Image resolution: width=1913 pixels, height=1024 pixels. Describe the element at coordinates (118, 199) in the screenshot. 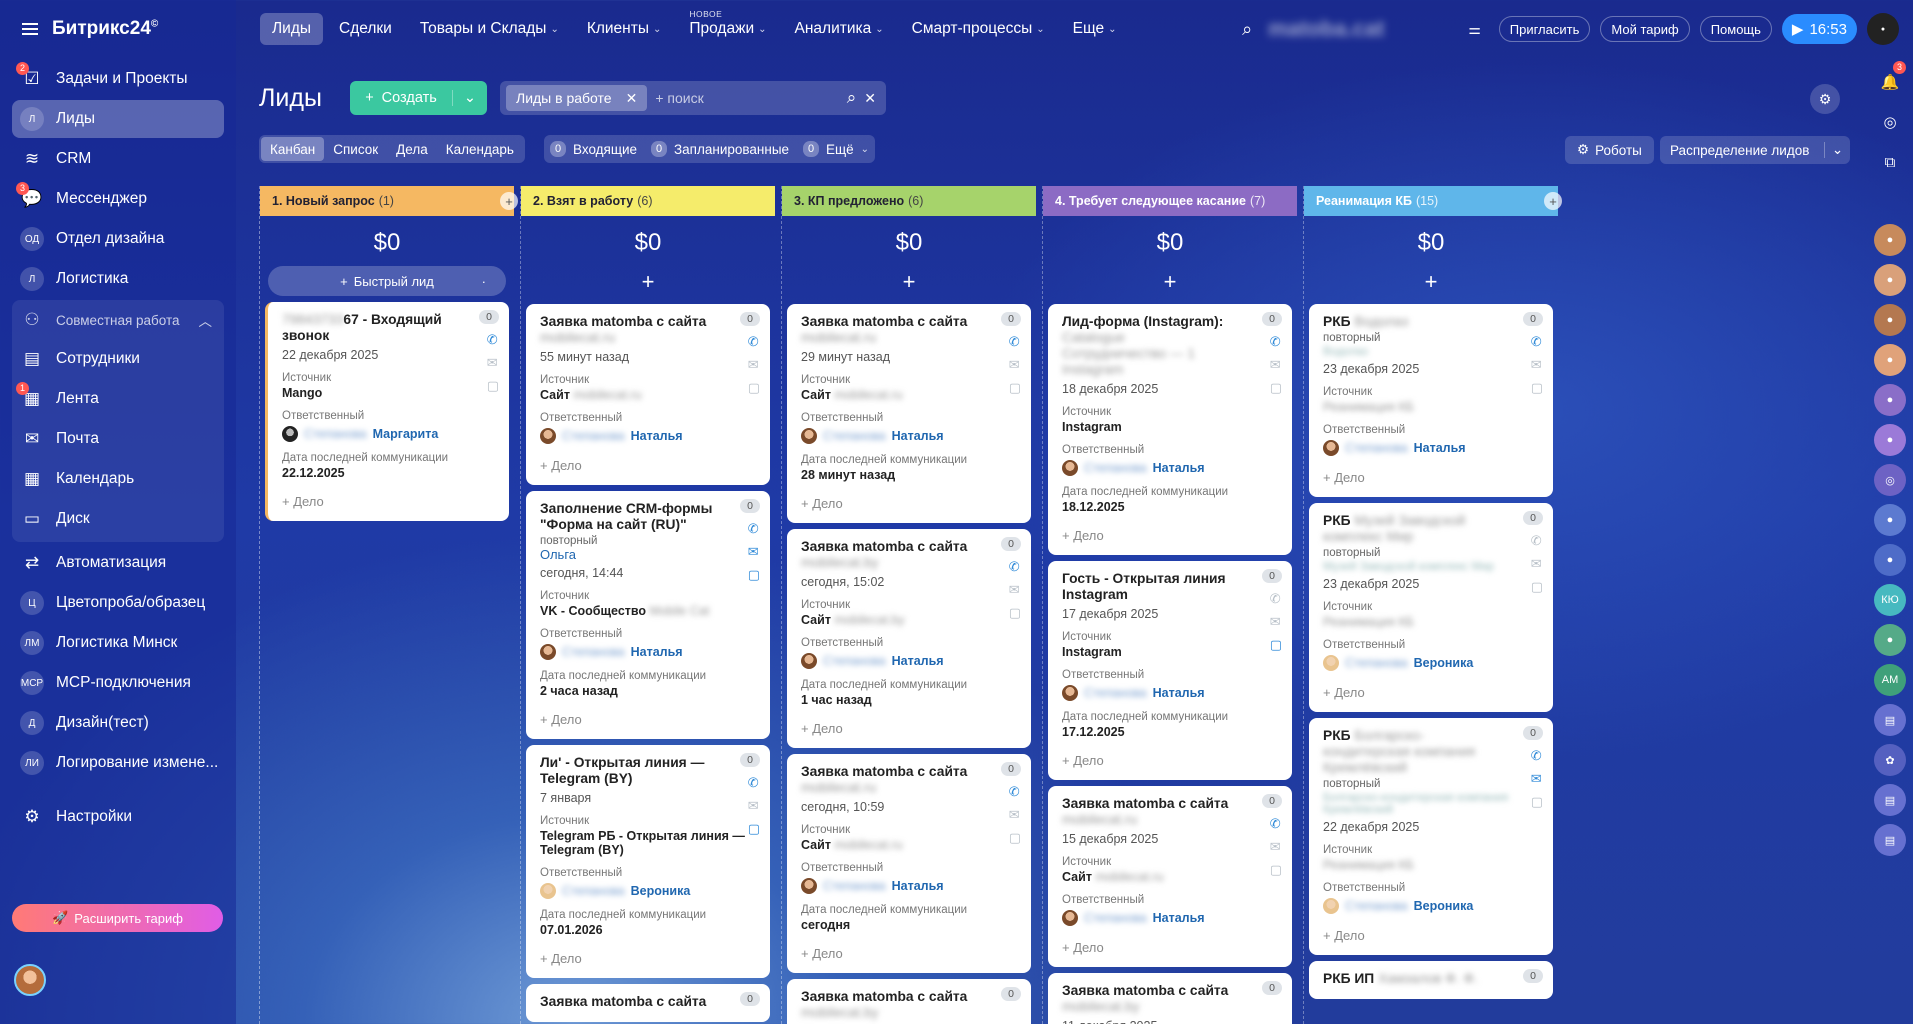

I see `sidebar-item-мессенджер: 💬 3 Мессенджер` at that location.